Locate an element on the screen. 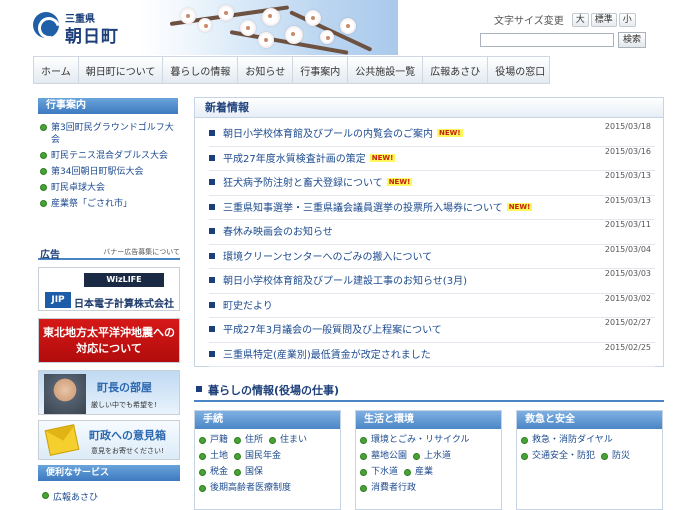 This screenshot has height=510, width=700. news-title: 朝日小学校体育館及びプール建設工事のお知らせ(3月) is located at coordinates (345, 279).